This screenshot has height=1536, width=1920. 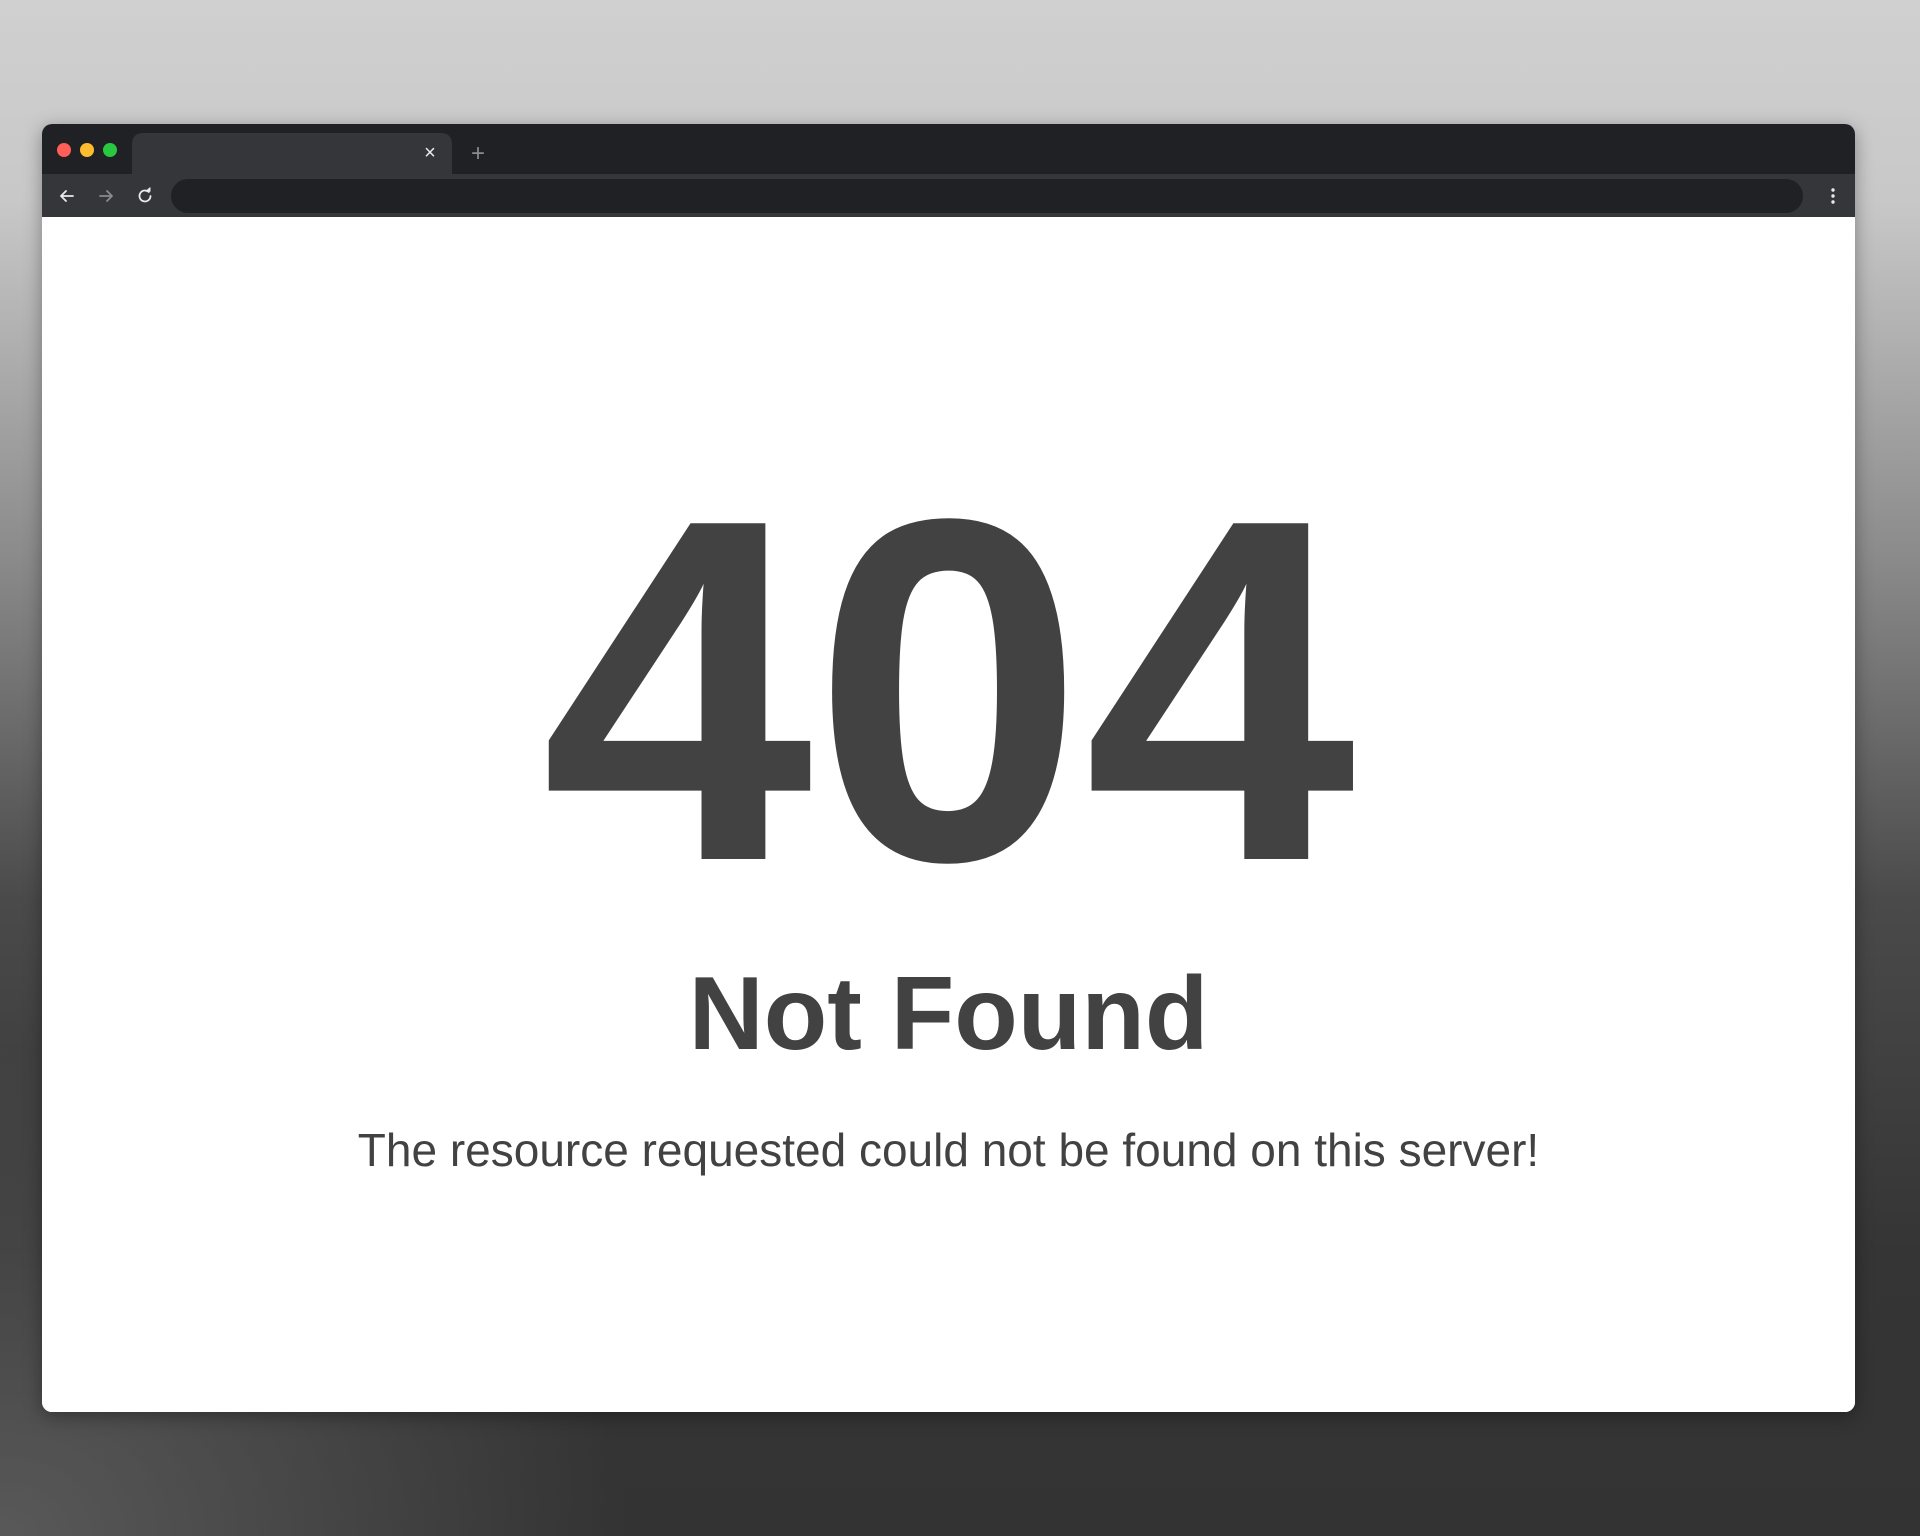 I want to click on more-vertical-icon, so click(x=1833, y=196).